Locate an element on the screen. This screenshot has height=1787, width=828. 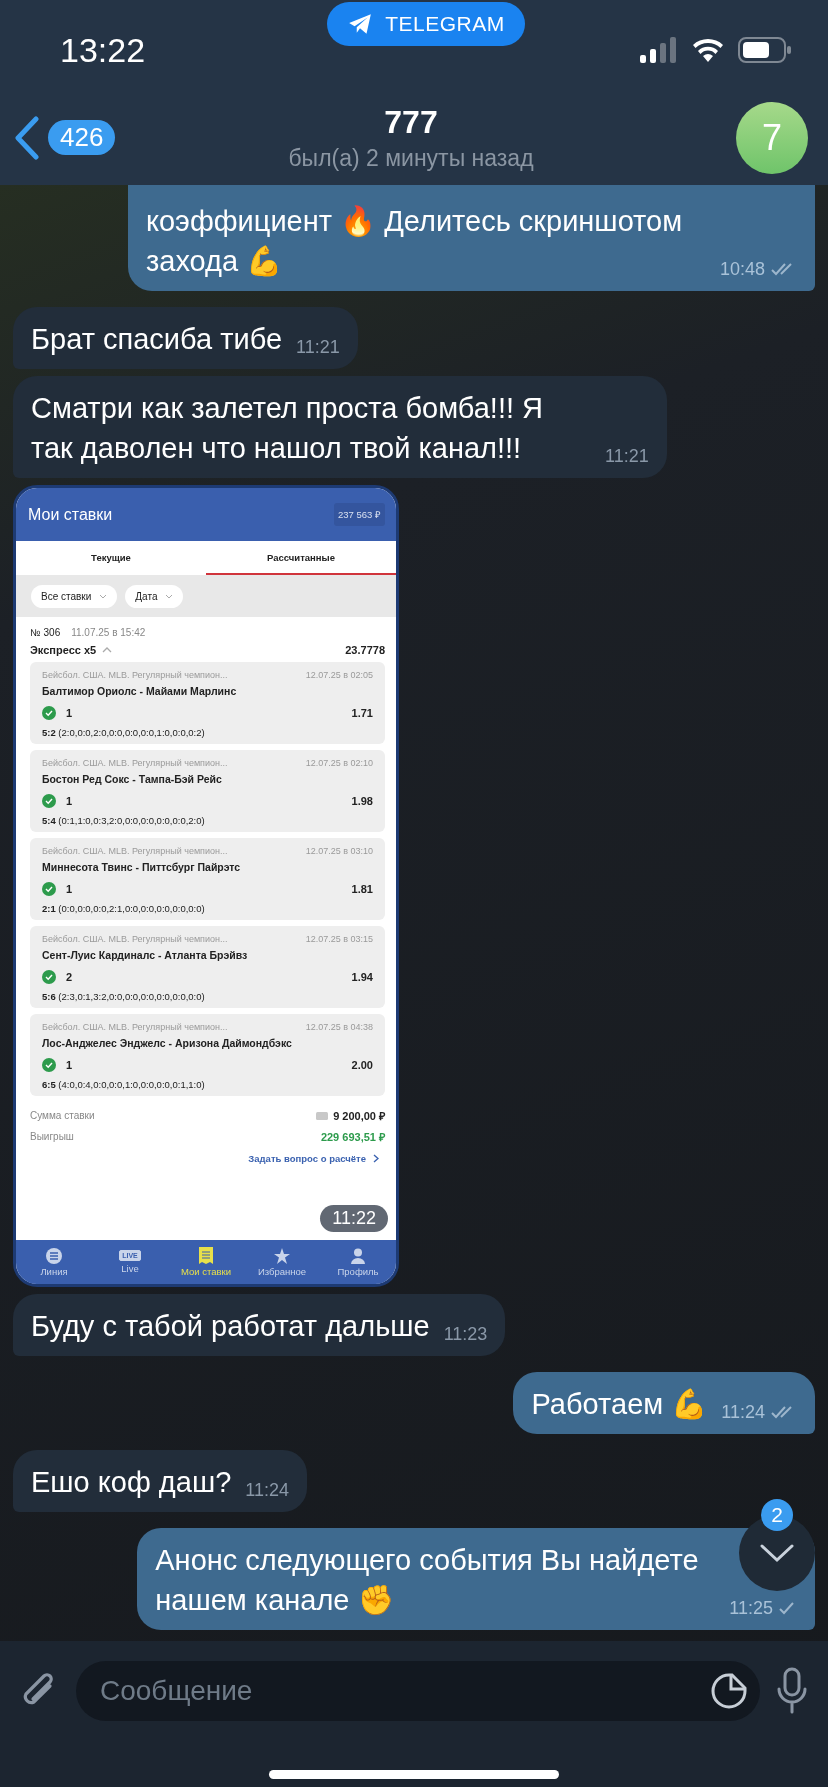
microphone-icon is located at coordinates (792, 1691).